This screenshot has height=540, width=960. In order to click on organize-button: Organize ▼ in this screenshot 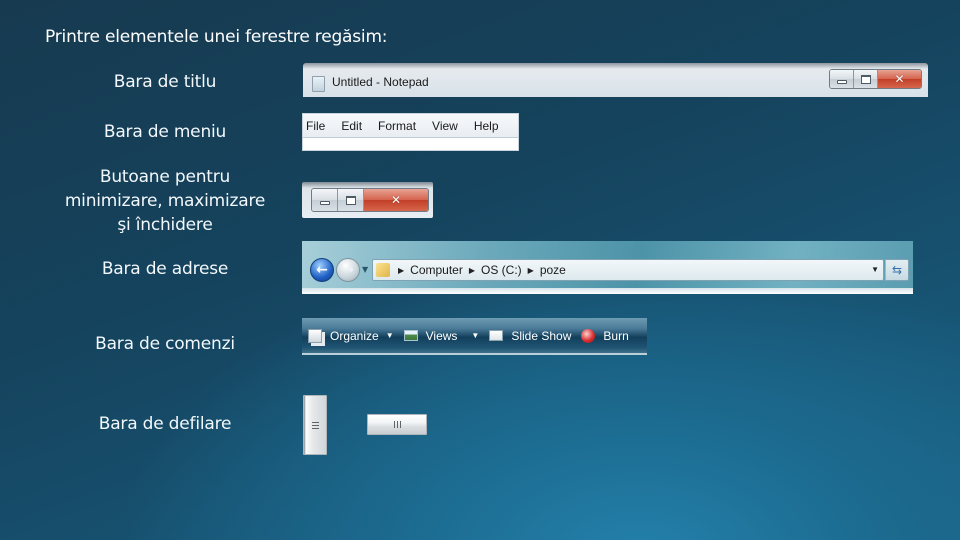, I will do `click(351, 335)`.